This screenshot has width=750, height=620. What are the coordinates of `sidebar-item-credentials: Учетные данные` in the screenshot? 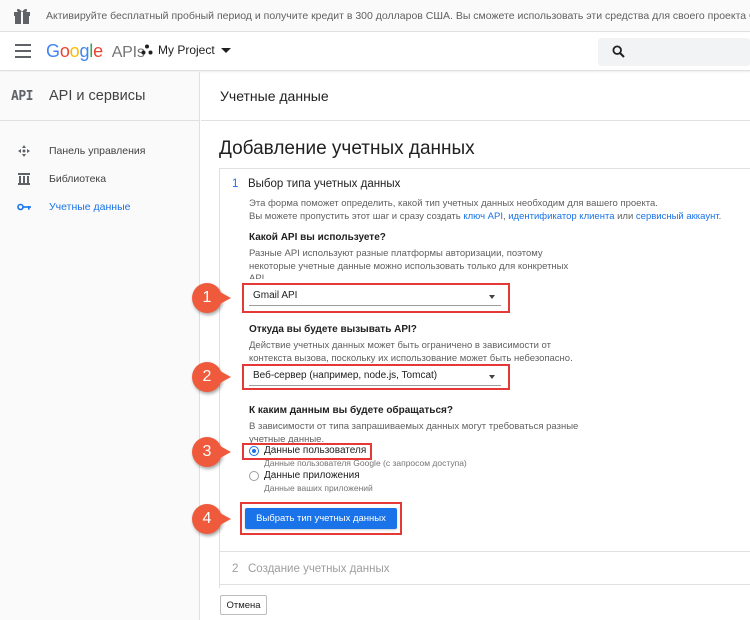 It's located at (99, 207).